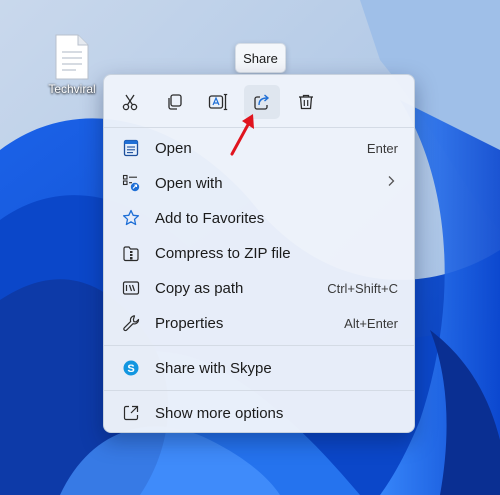 The width and height of the screenshot is (500, 495). I want to click on shortcut-text: Alt+Enter, so click(371, 323).